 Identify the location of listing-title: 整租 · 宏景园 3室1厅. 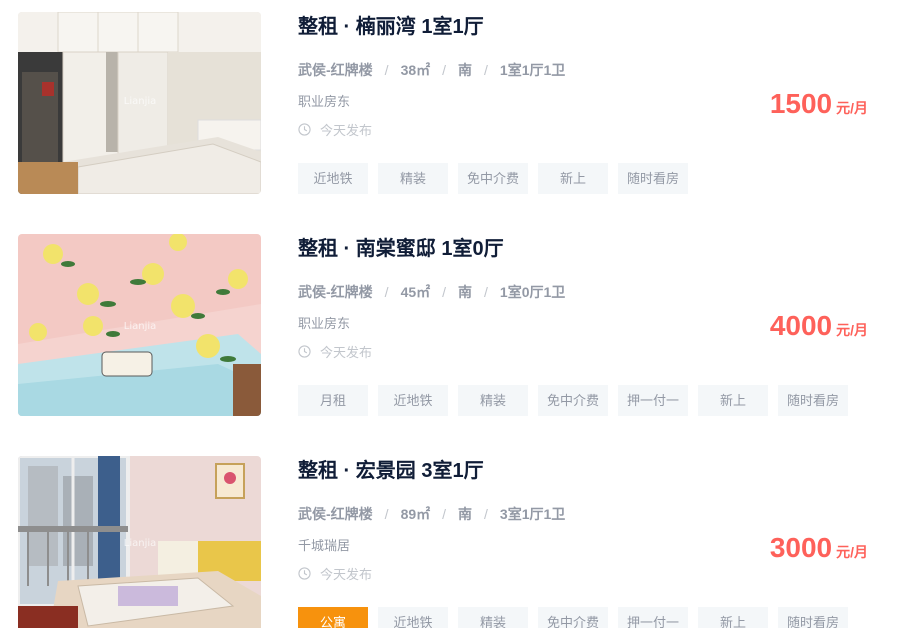
(391, 468).